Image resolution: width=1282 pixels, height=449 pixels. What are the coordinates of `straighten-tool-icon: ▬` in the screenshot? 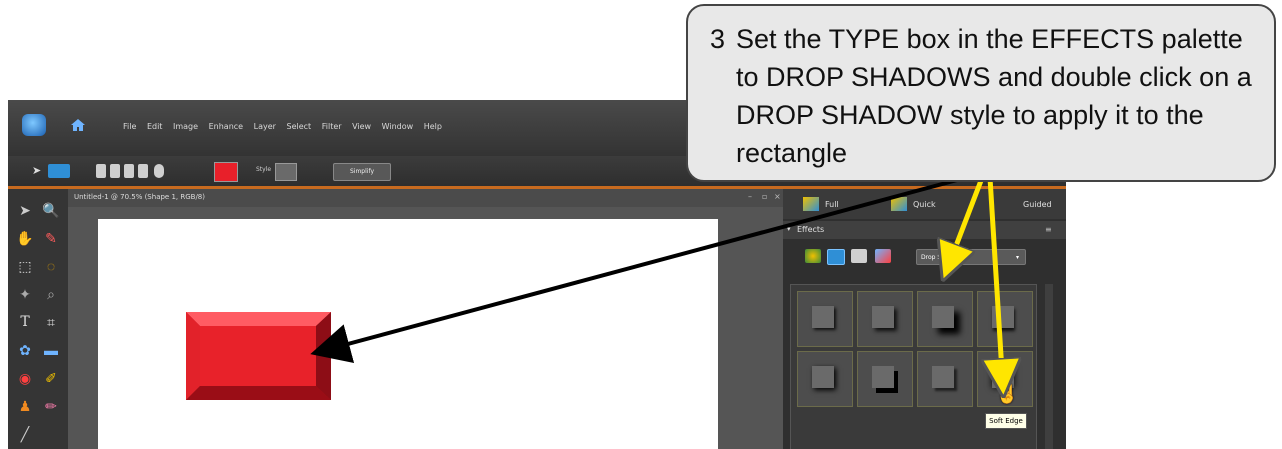 It's located at (51, 350).